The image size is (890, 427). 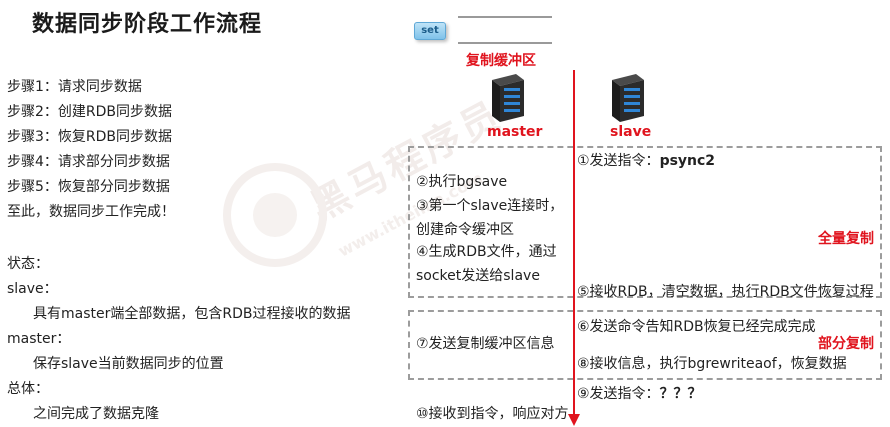 What do you see at coordinates (639, 394) in the screenshot?
I see `step-9-send-command: ⑨发送指令：？？？` at bounding box center [639, 394].